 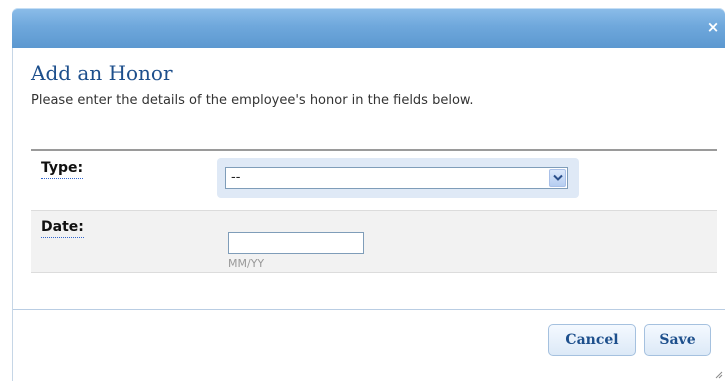 I want to click on chevron-down-icon, so click(x=557, y=178).